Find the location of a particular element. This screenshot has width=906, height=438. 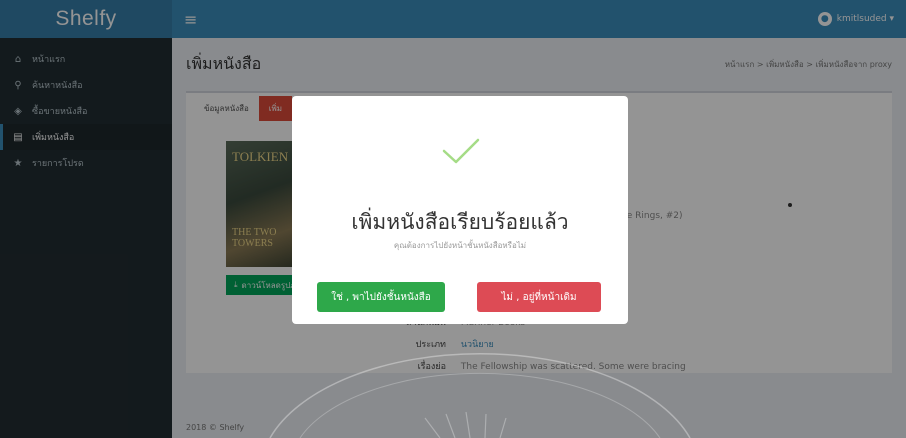

check-icon is located at coordinates (461, 151).